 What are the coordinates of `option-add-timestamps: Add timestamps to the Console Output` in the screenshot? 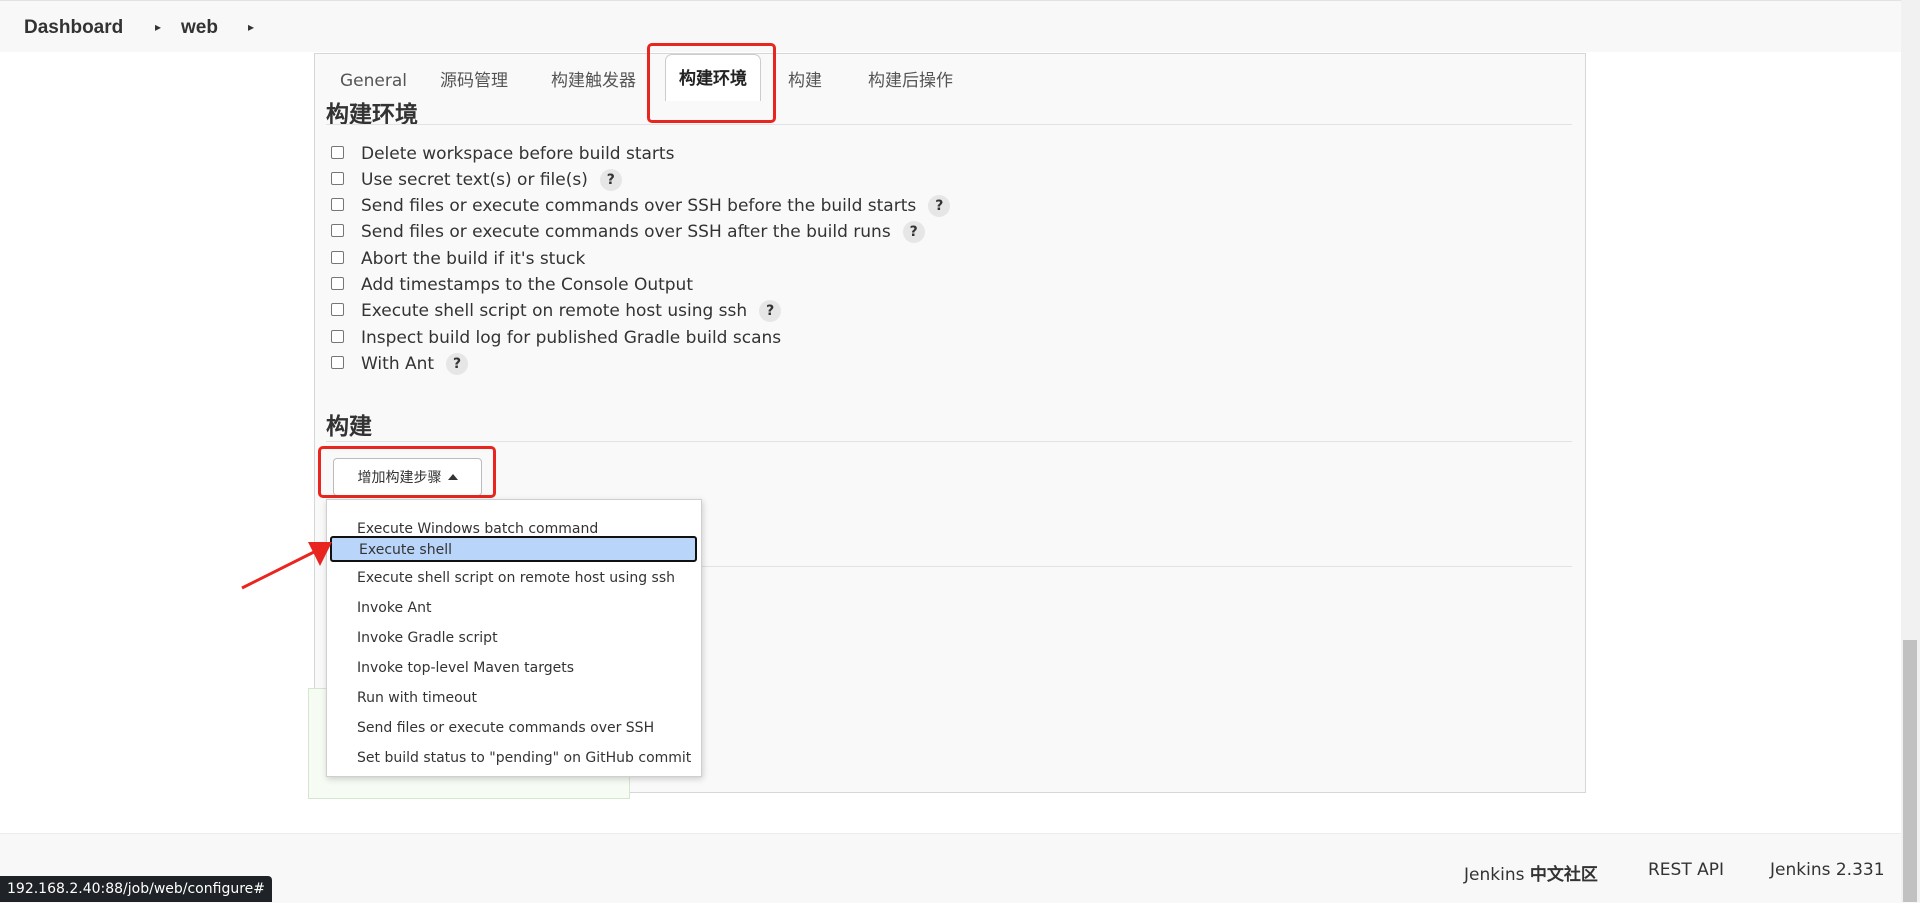 It's located at (512, 285).